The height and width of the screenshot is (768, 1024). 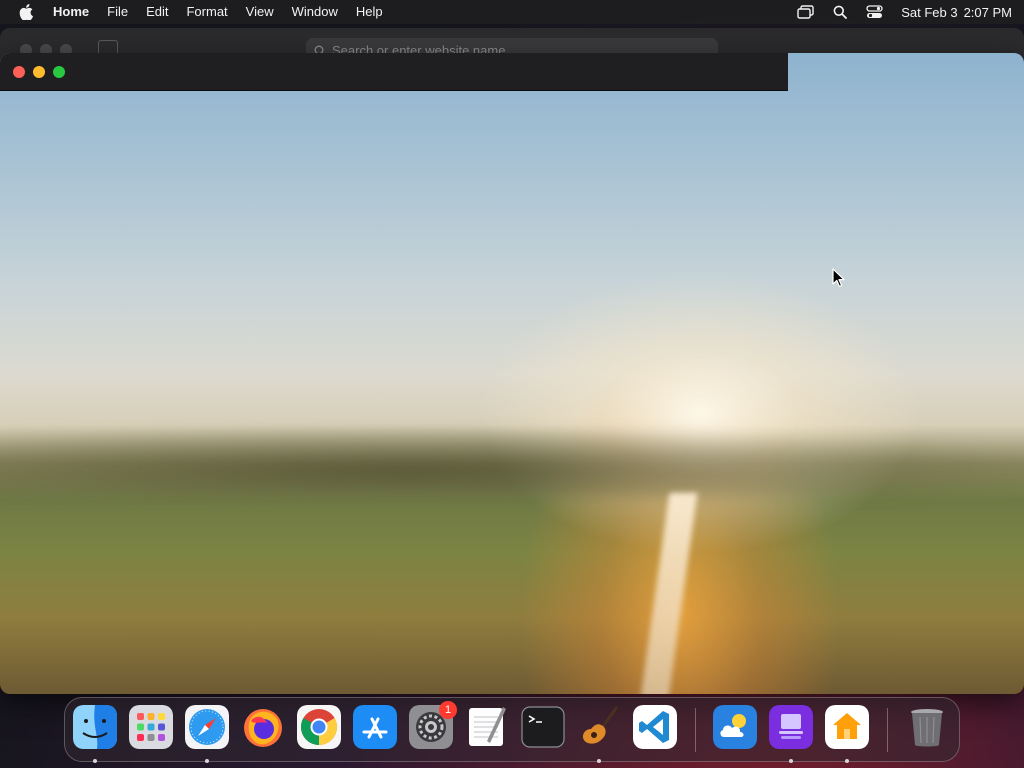 I want to click on window-controls, so click(x=39, y=72).